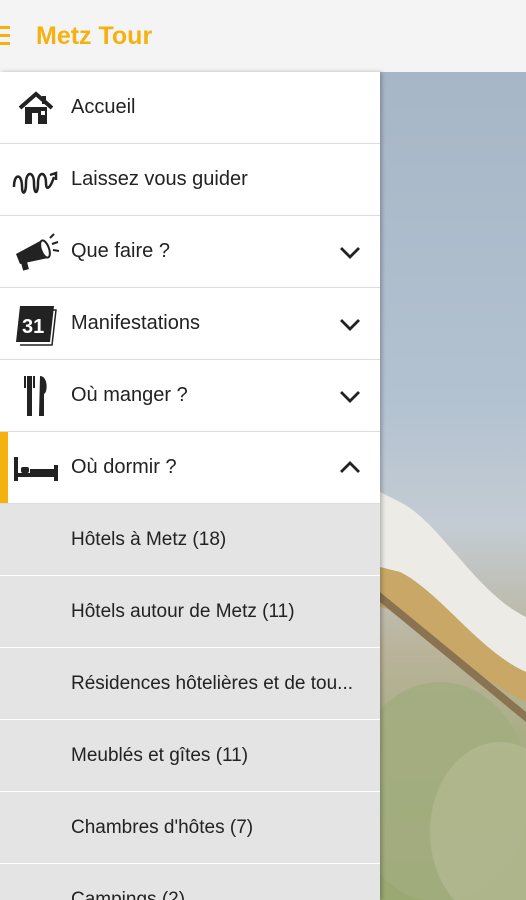  Describe the element at coordinates (263, 36) in the screenshot. I see `app-bar: Metz Tour` at that location.